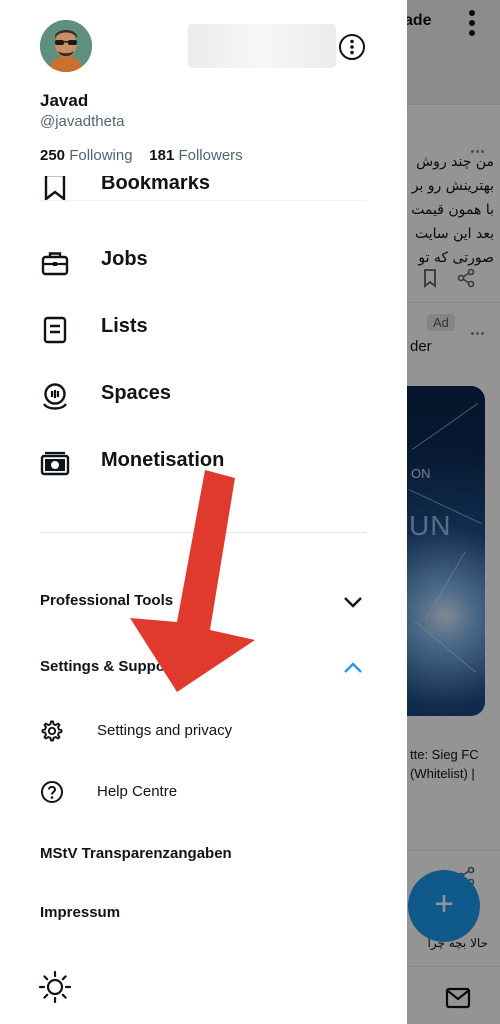  What do you see at coordinates (52, 731) in the screenshot?
I see `gear-icon` at bounding box center [52, 731].